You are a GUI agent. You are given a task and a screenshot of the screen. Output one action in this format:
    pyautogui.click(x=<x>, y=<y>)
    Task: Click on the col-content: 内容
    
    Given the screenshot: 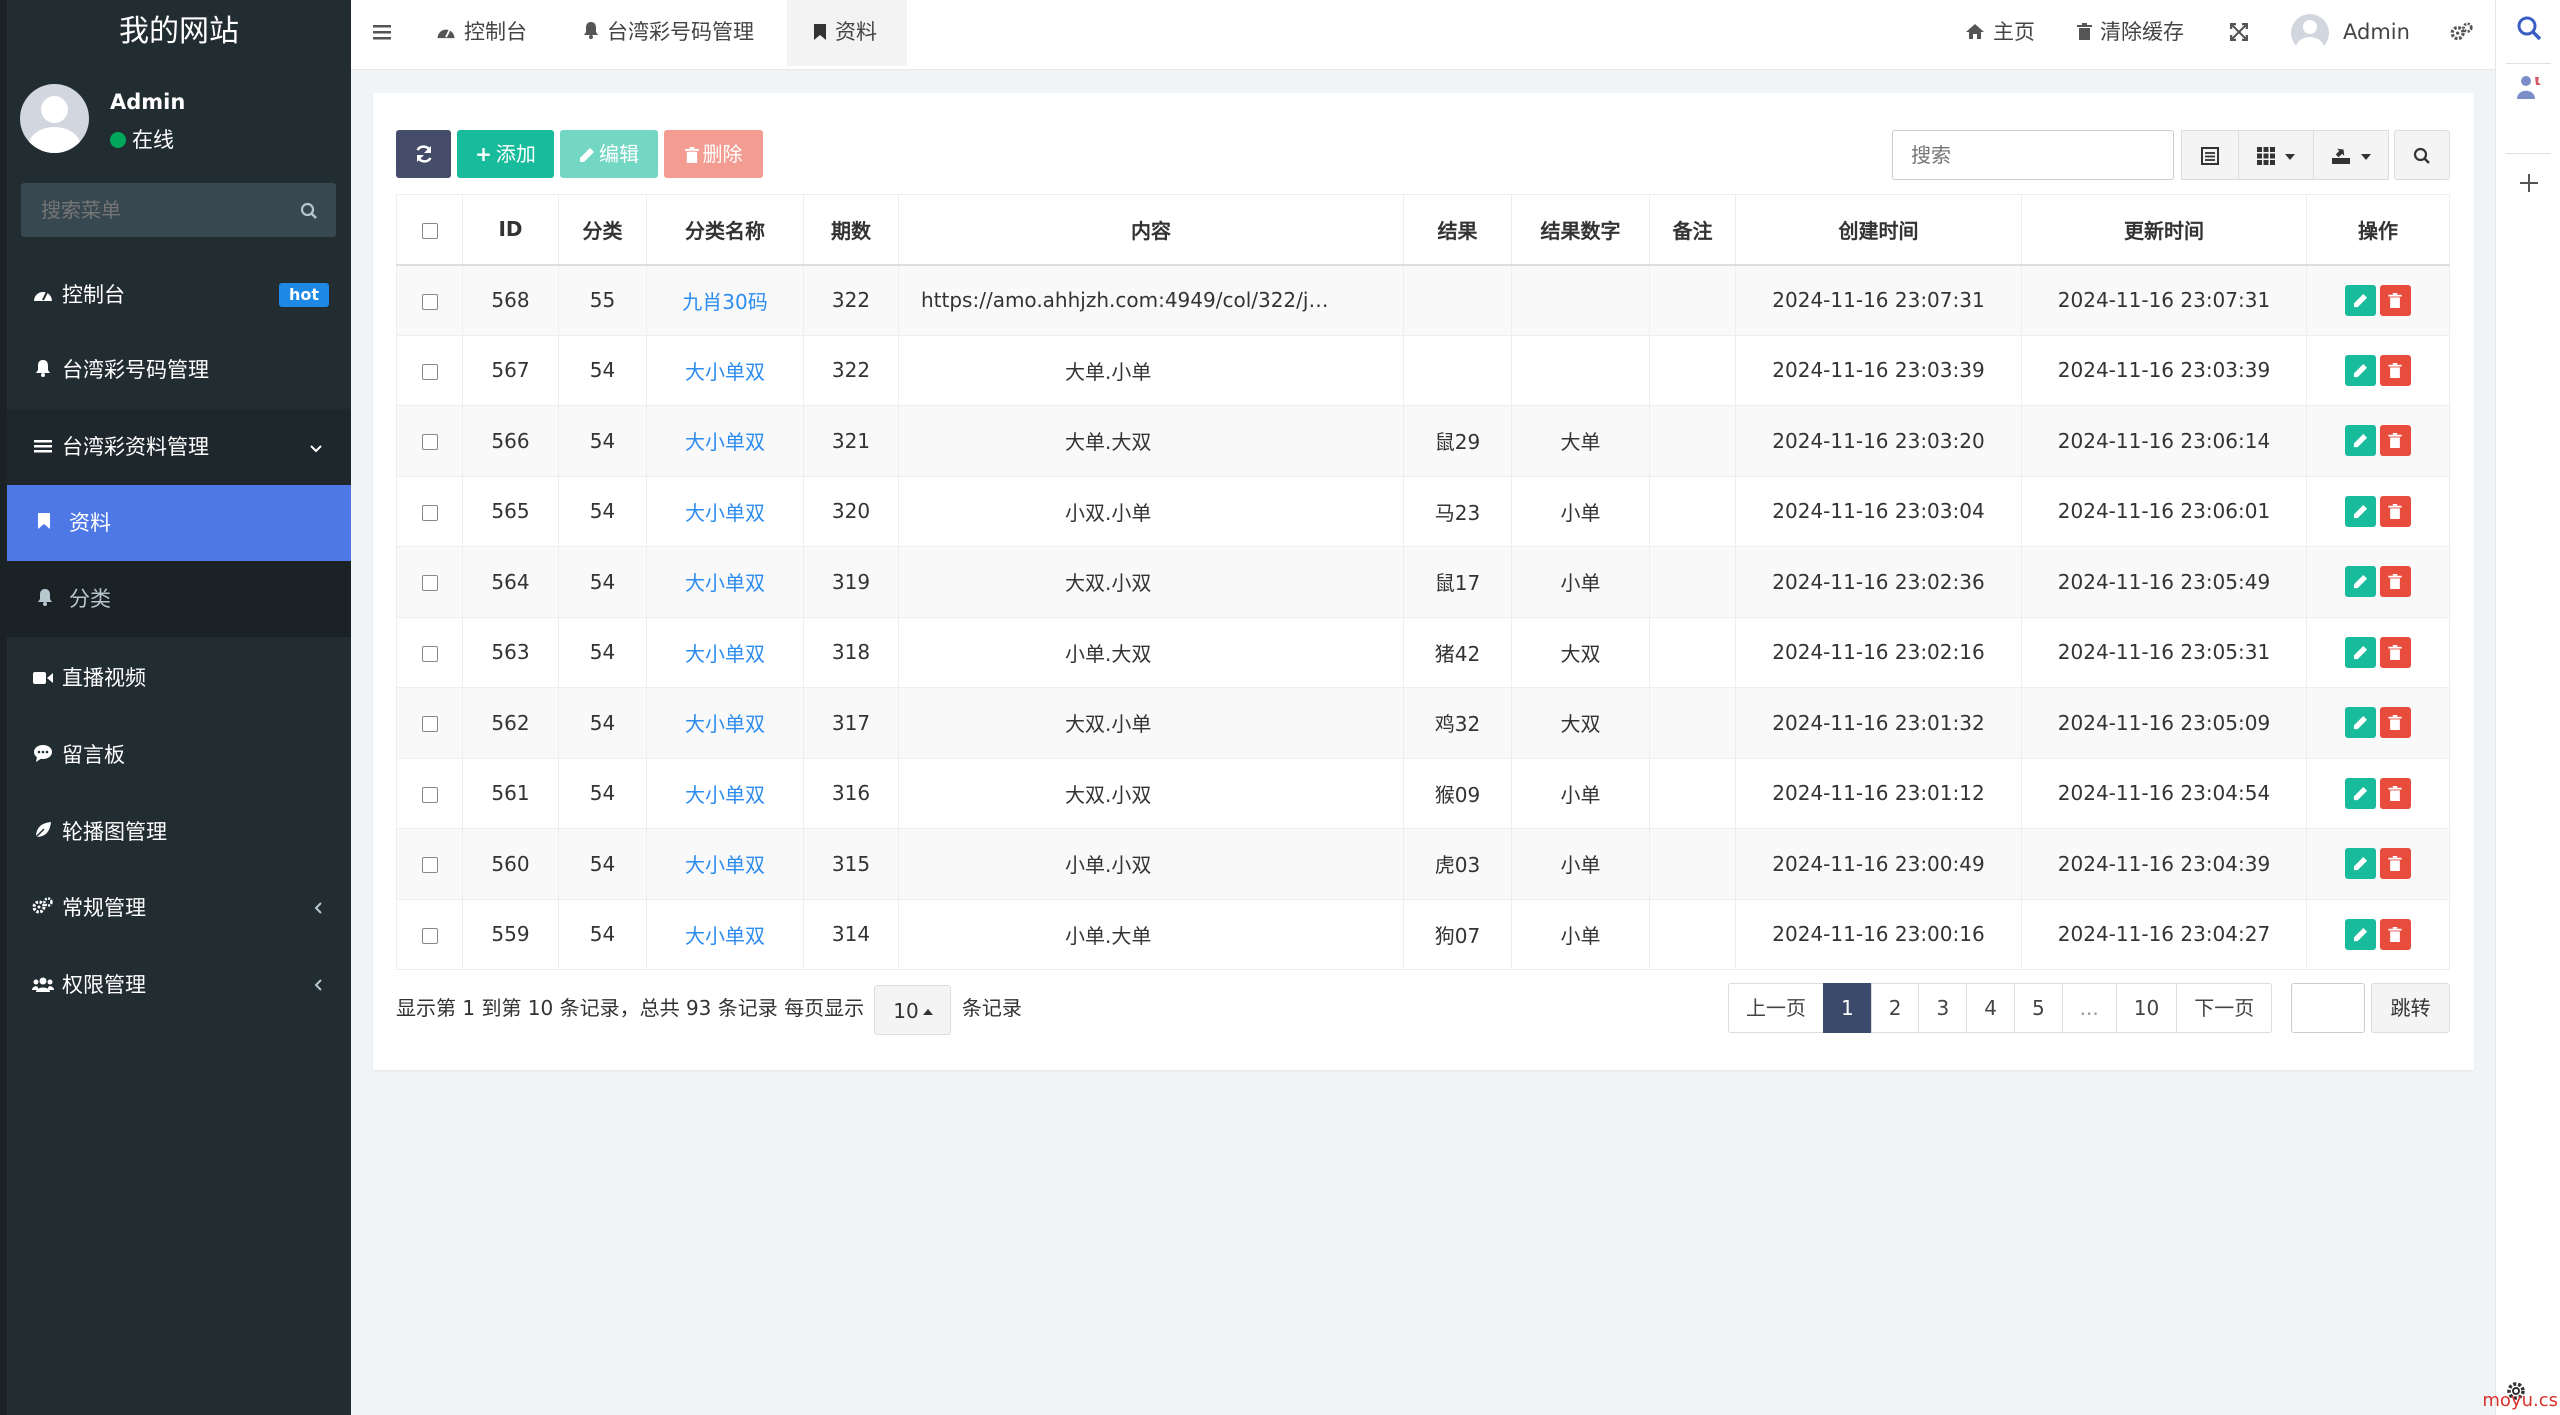 What is the action you would take?
    pyautogui.click(x=1151, y=230)
    